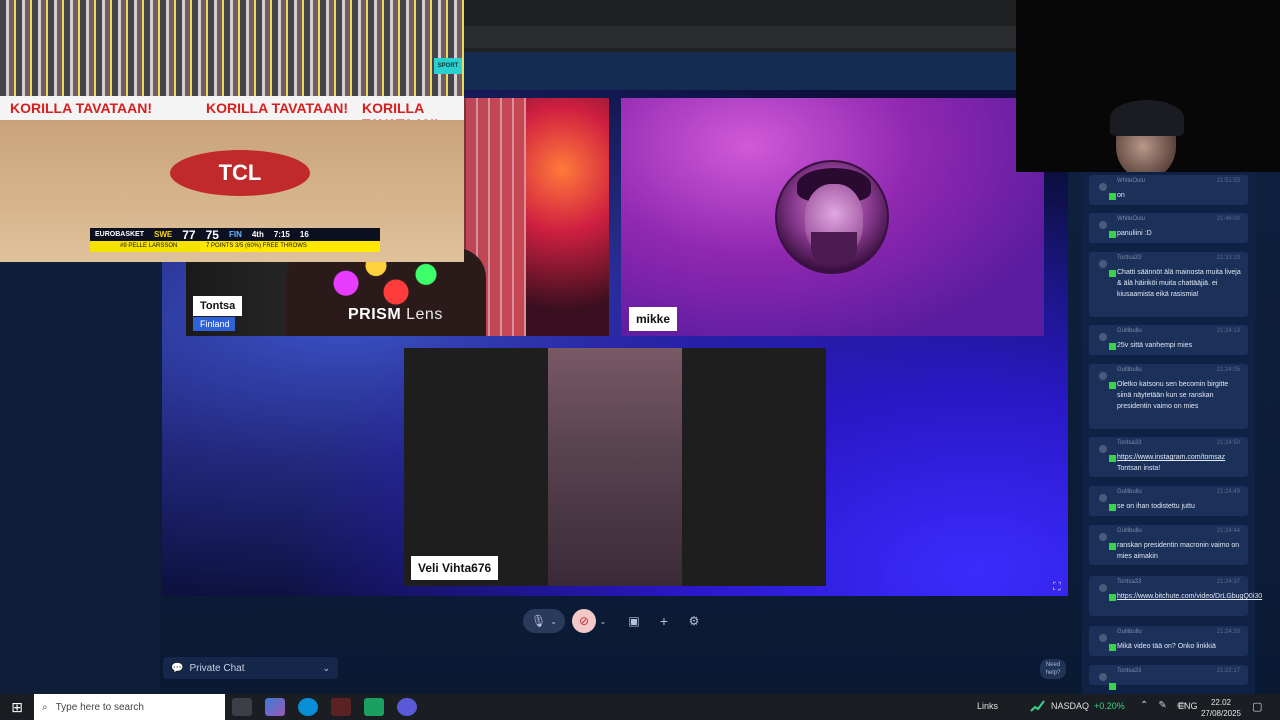 The image size is (1280, 720). I want to click on discord-icon, so click(407, 707).